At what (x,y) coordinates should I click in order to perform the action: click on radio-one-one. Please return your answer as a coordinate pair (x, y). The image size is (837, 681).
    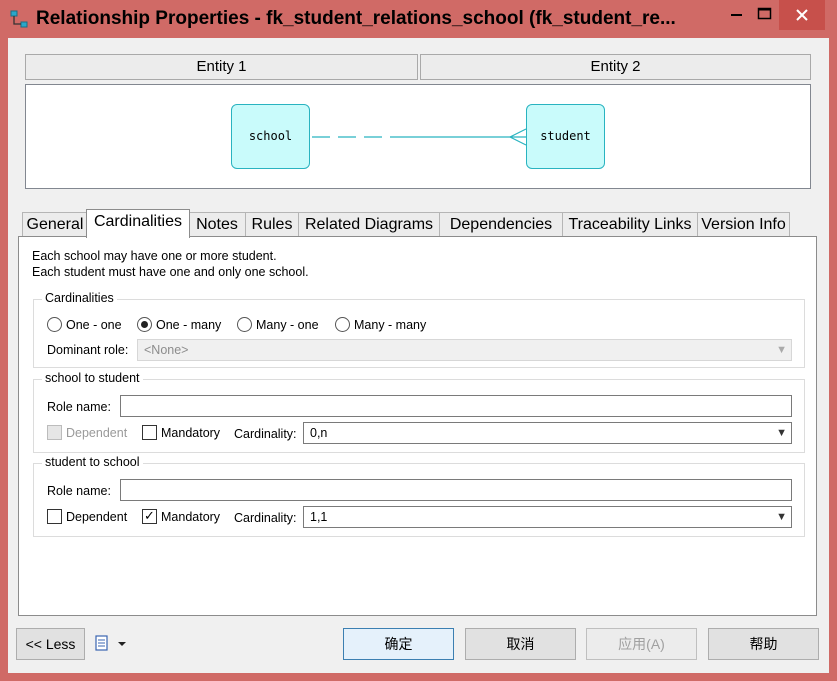
    Looking at the image, I should click on (54, 324).